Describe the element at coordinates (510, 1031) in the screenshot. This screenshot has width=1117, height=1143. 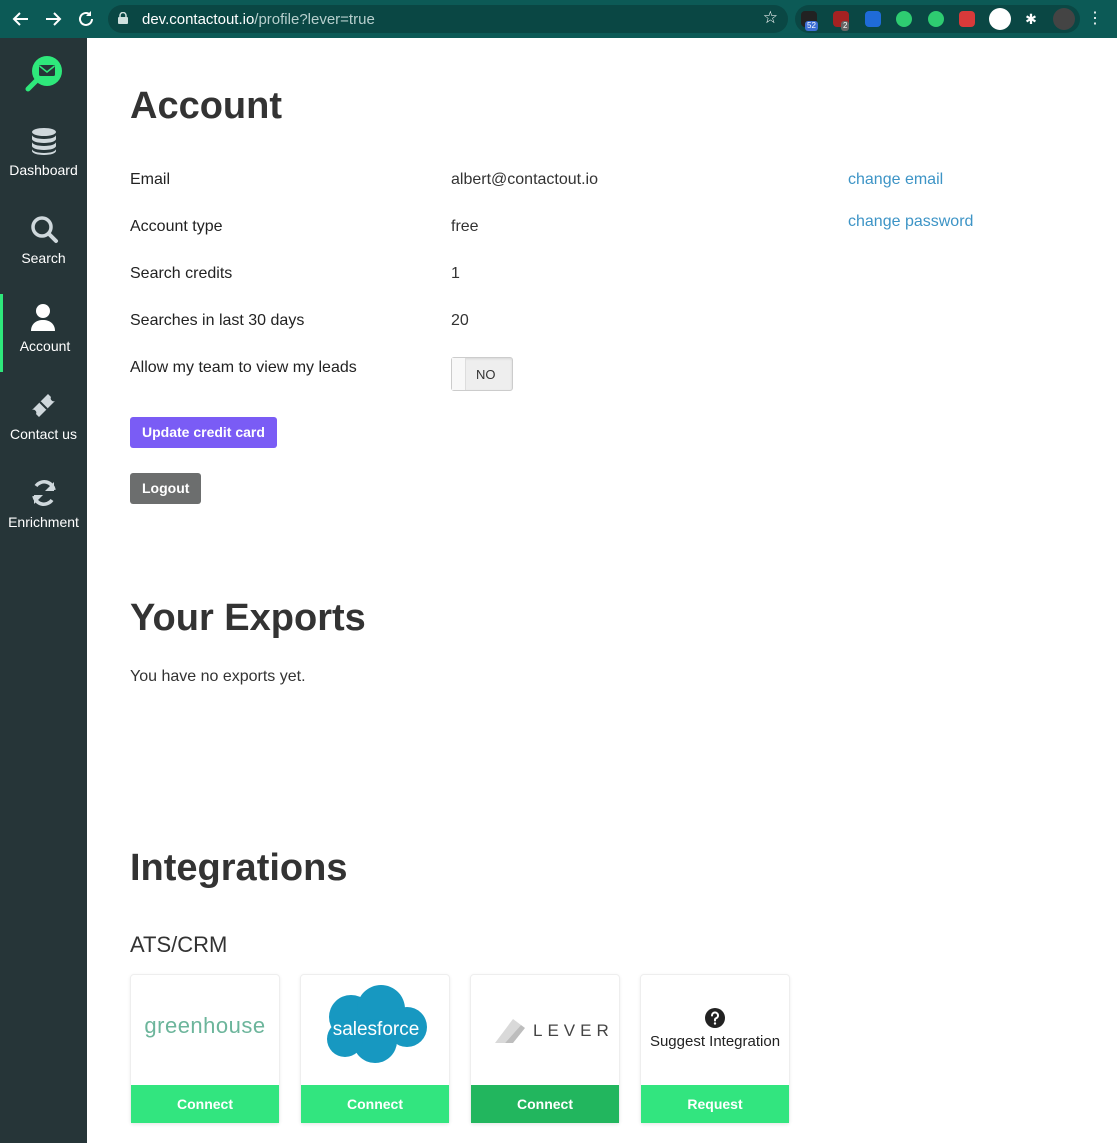
I see `lever-mark-icon` at that location.